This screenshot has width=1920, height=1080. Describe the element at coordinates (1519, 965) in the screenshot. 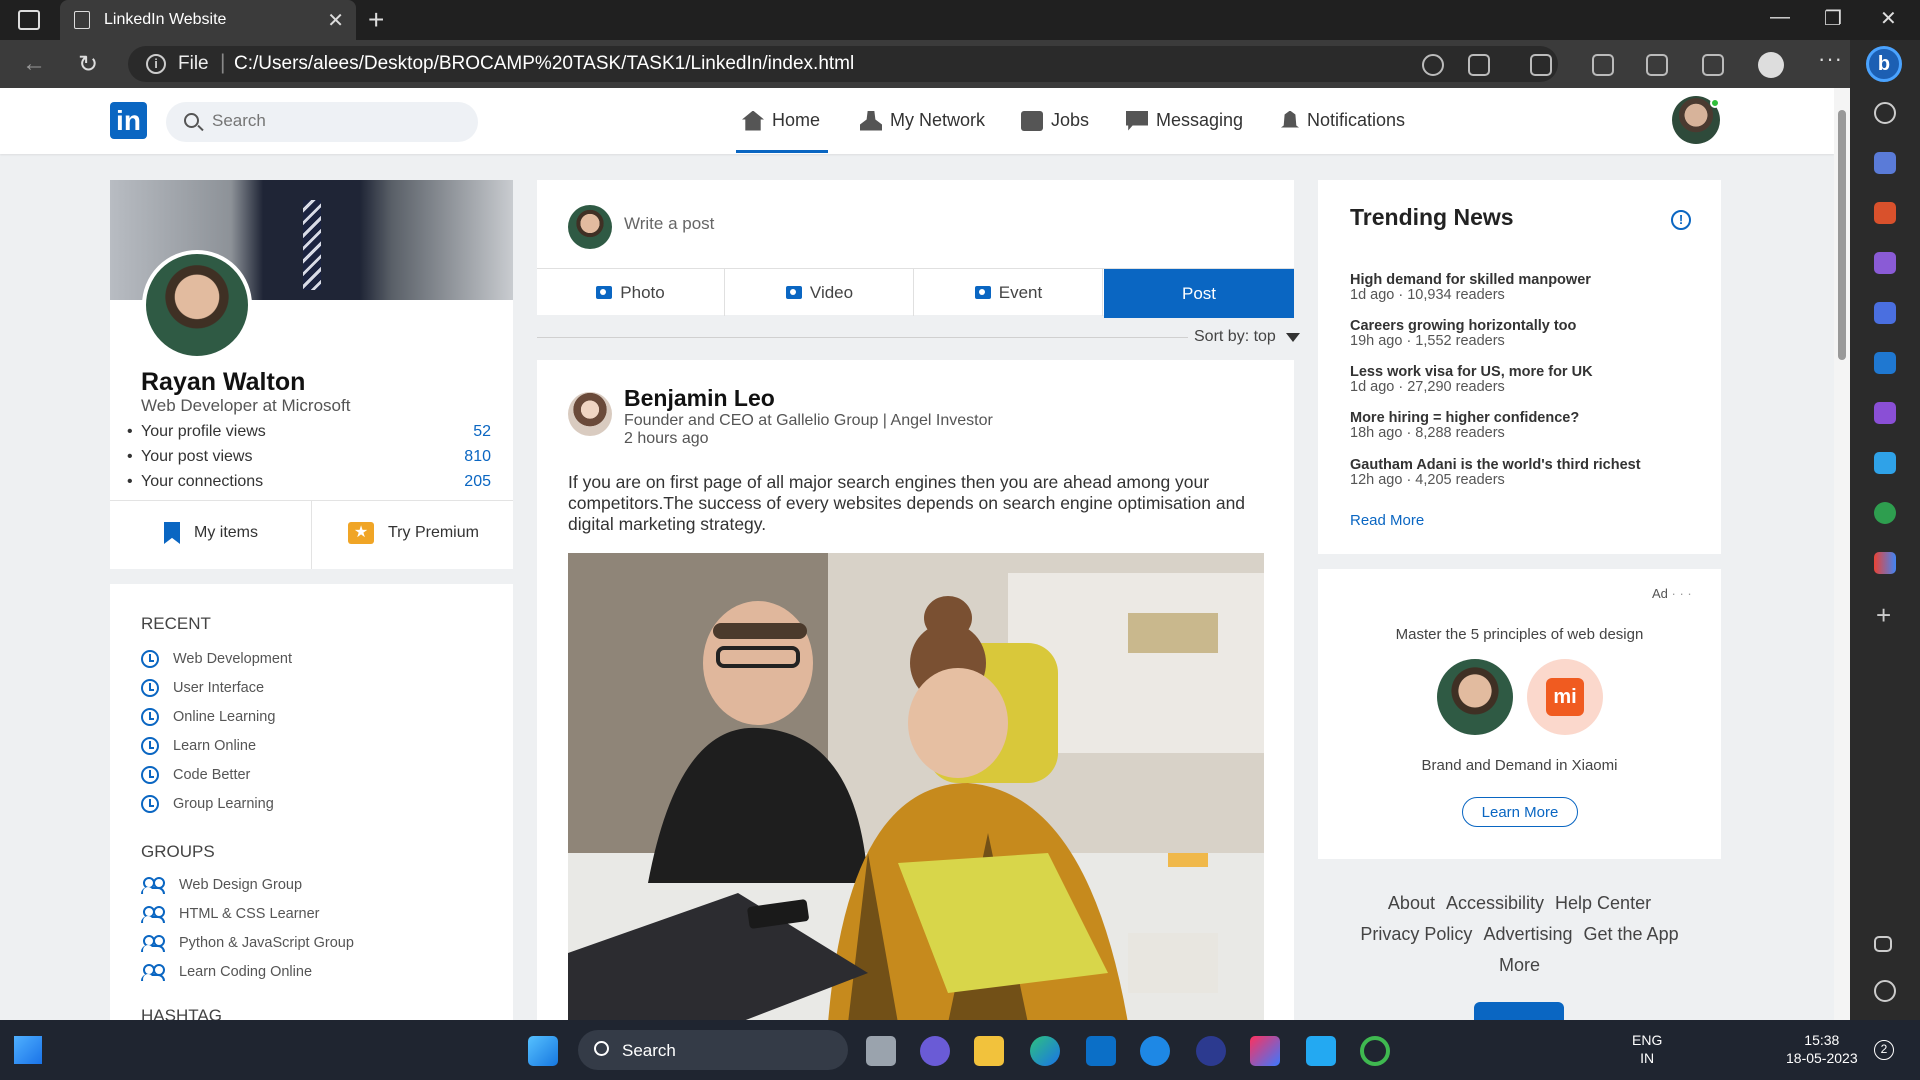

I see `footer-link: More` at that location.